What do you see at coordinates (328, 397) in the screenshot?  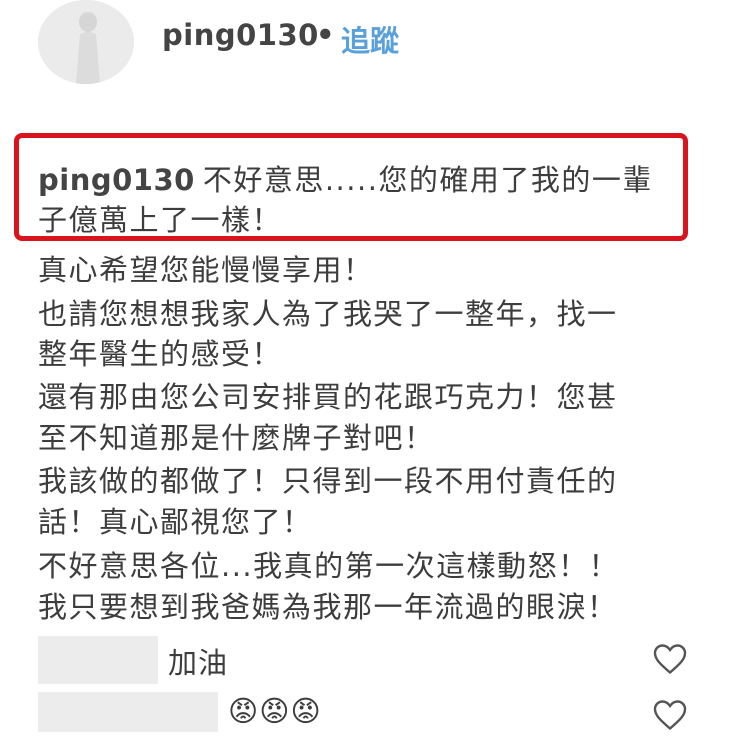 I see `comment-line-6: 還有那由您公司安排買的花跟巧克力！您甚` at bounding box center [328, 397].